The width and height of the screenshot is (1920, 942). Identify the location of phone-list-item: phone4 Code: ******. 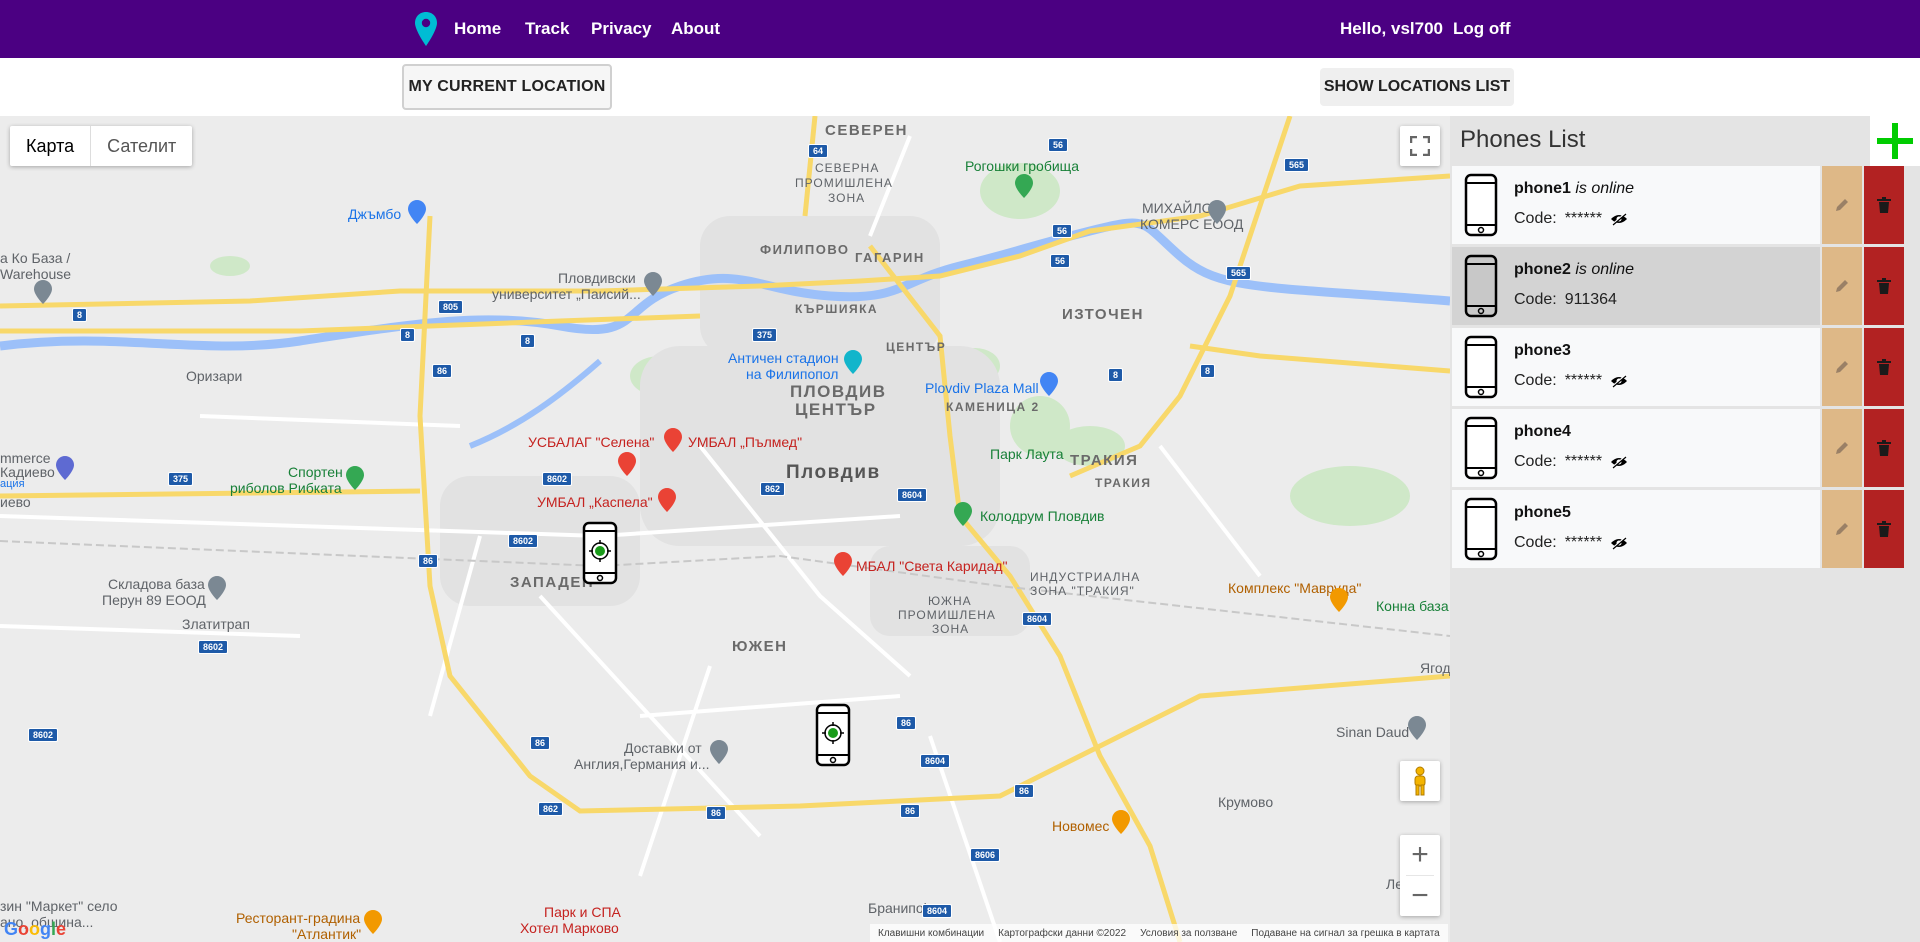
(1636, 448).